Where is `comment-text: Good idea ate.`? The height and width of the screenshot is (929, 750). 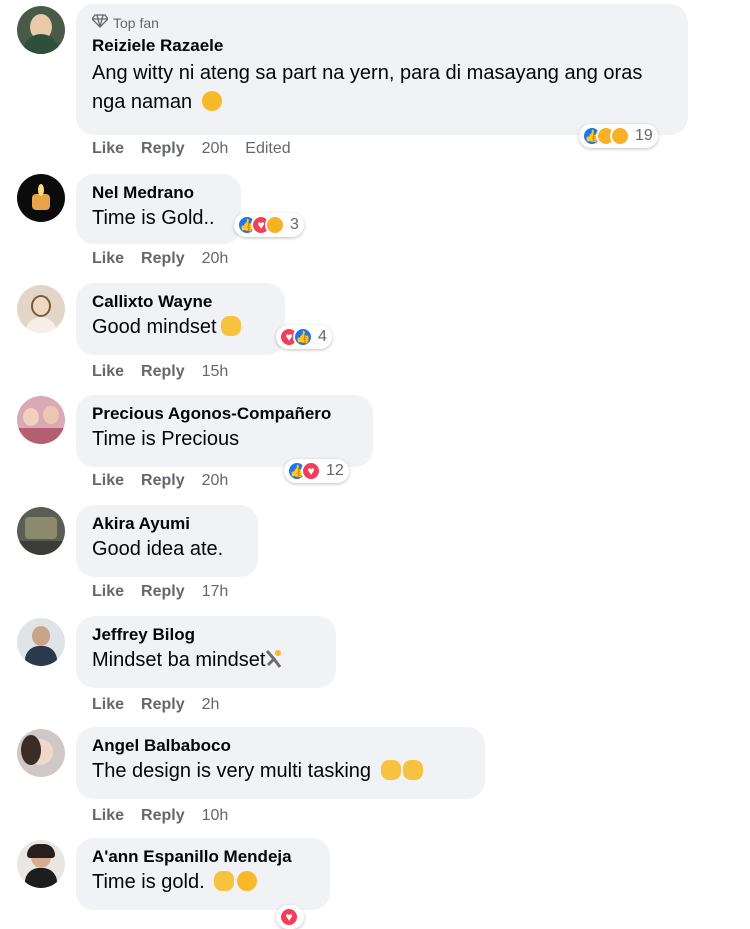 comment-text: Good idea ate. is located at coordinates (158, 549).